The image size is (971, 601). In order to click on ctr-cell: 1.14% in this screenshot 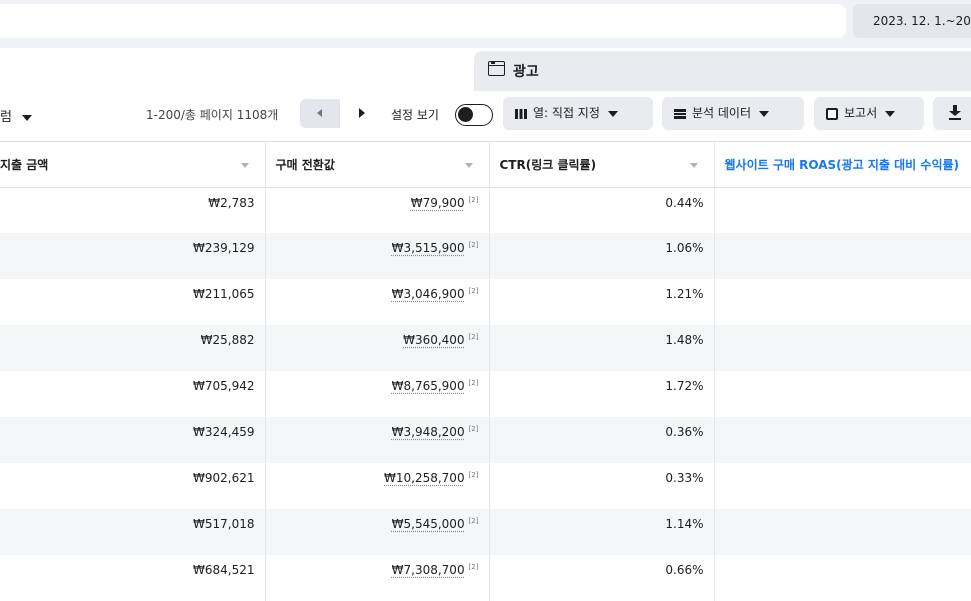, I will do `click(601, 532)`.